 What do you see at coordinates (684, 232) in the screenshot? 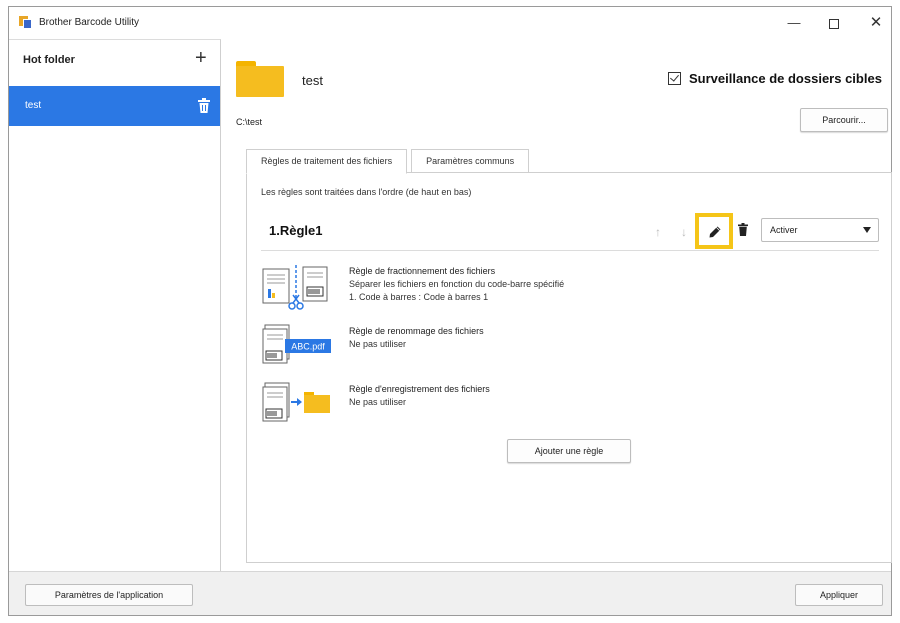
I see `move-down-icon: ↓` at bounding box center [684, 232].